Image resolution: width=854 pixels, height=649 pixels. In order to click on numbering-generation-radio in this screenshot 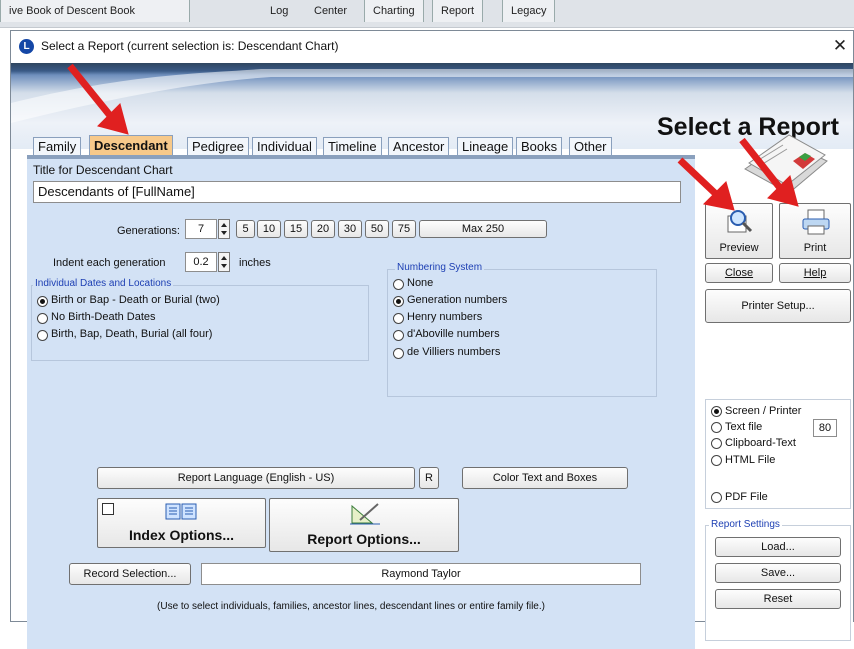, I will do `click(398, 301)`.